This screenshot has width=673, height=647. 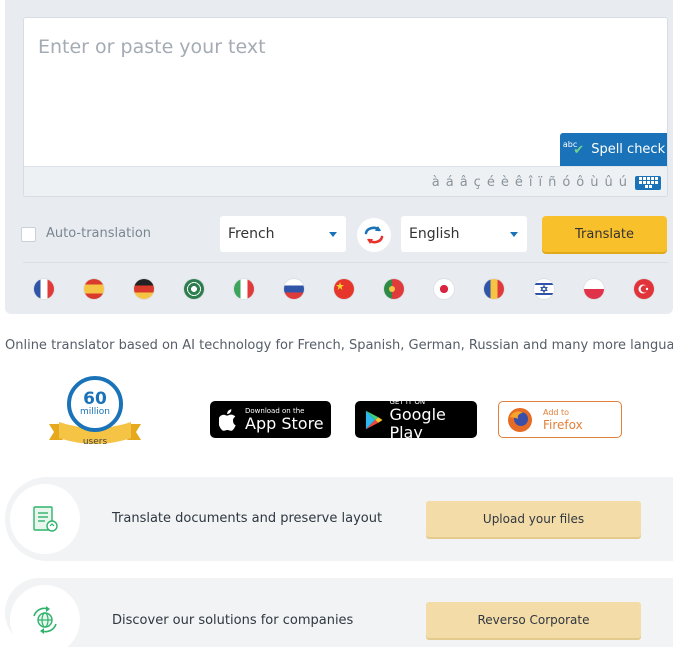 I want to click on badge-number: 60, so click(x=95, y=399).